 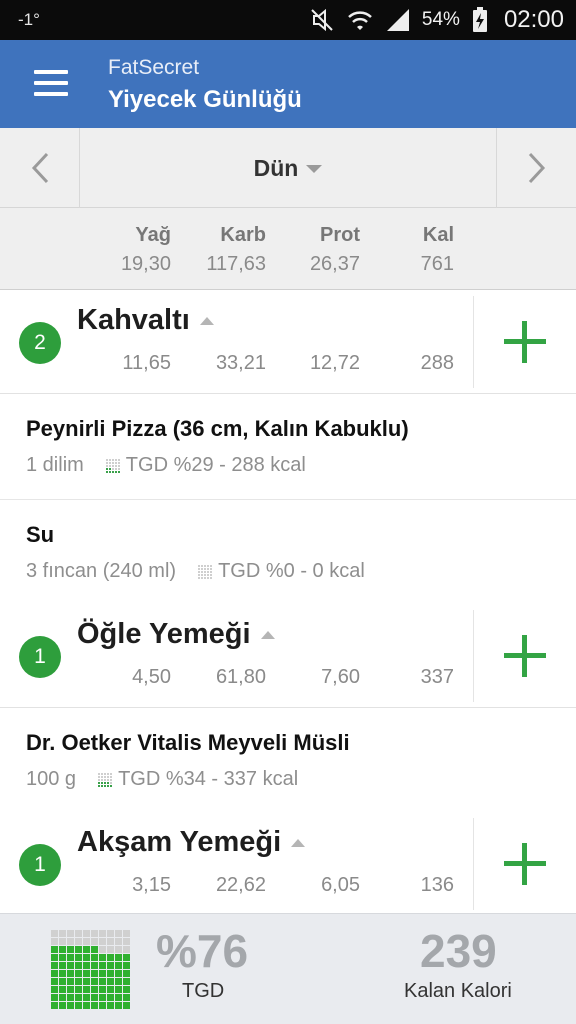 I want to click on total-carb-header: Karb, so click(x=243, y=235).